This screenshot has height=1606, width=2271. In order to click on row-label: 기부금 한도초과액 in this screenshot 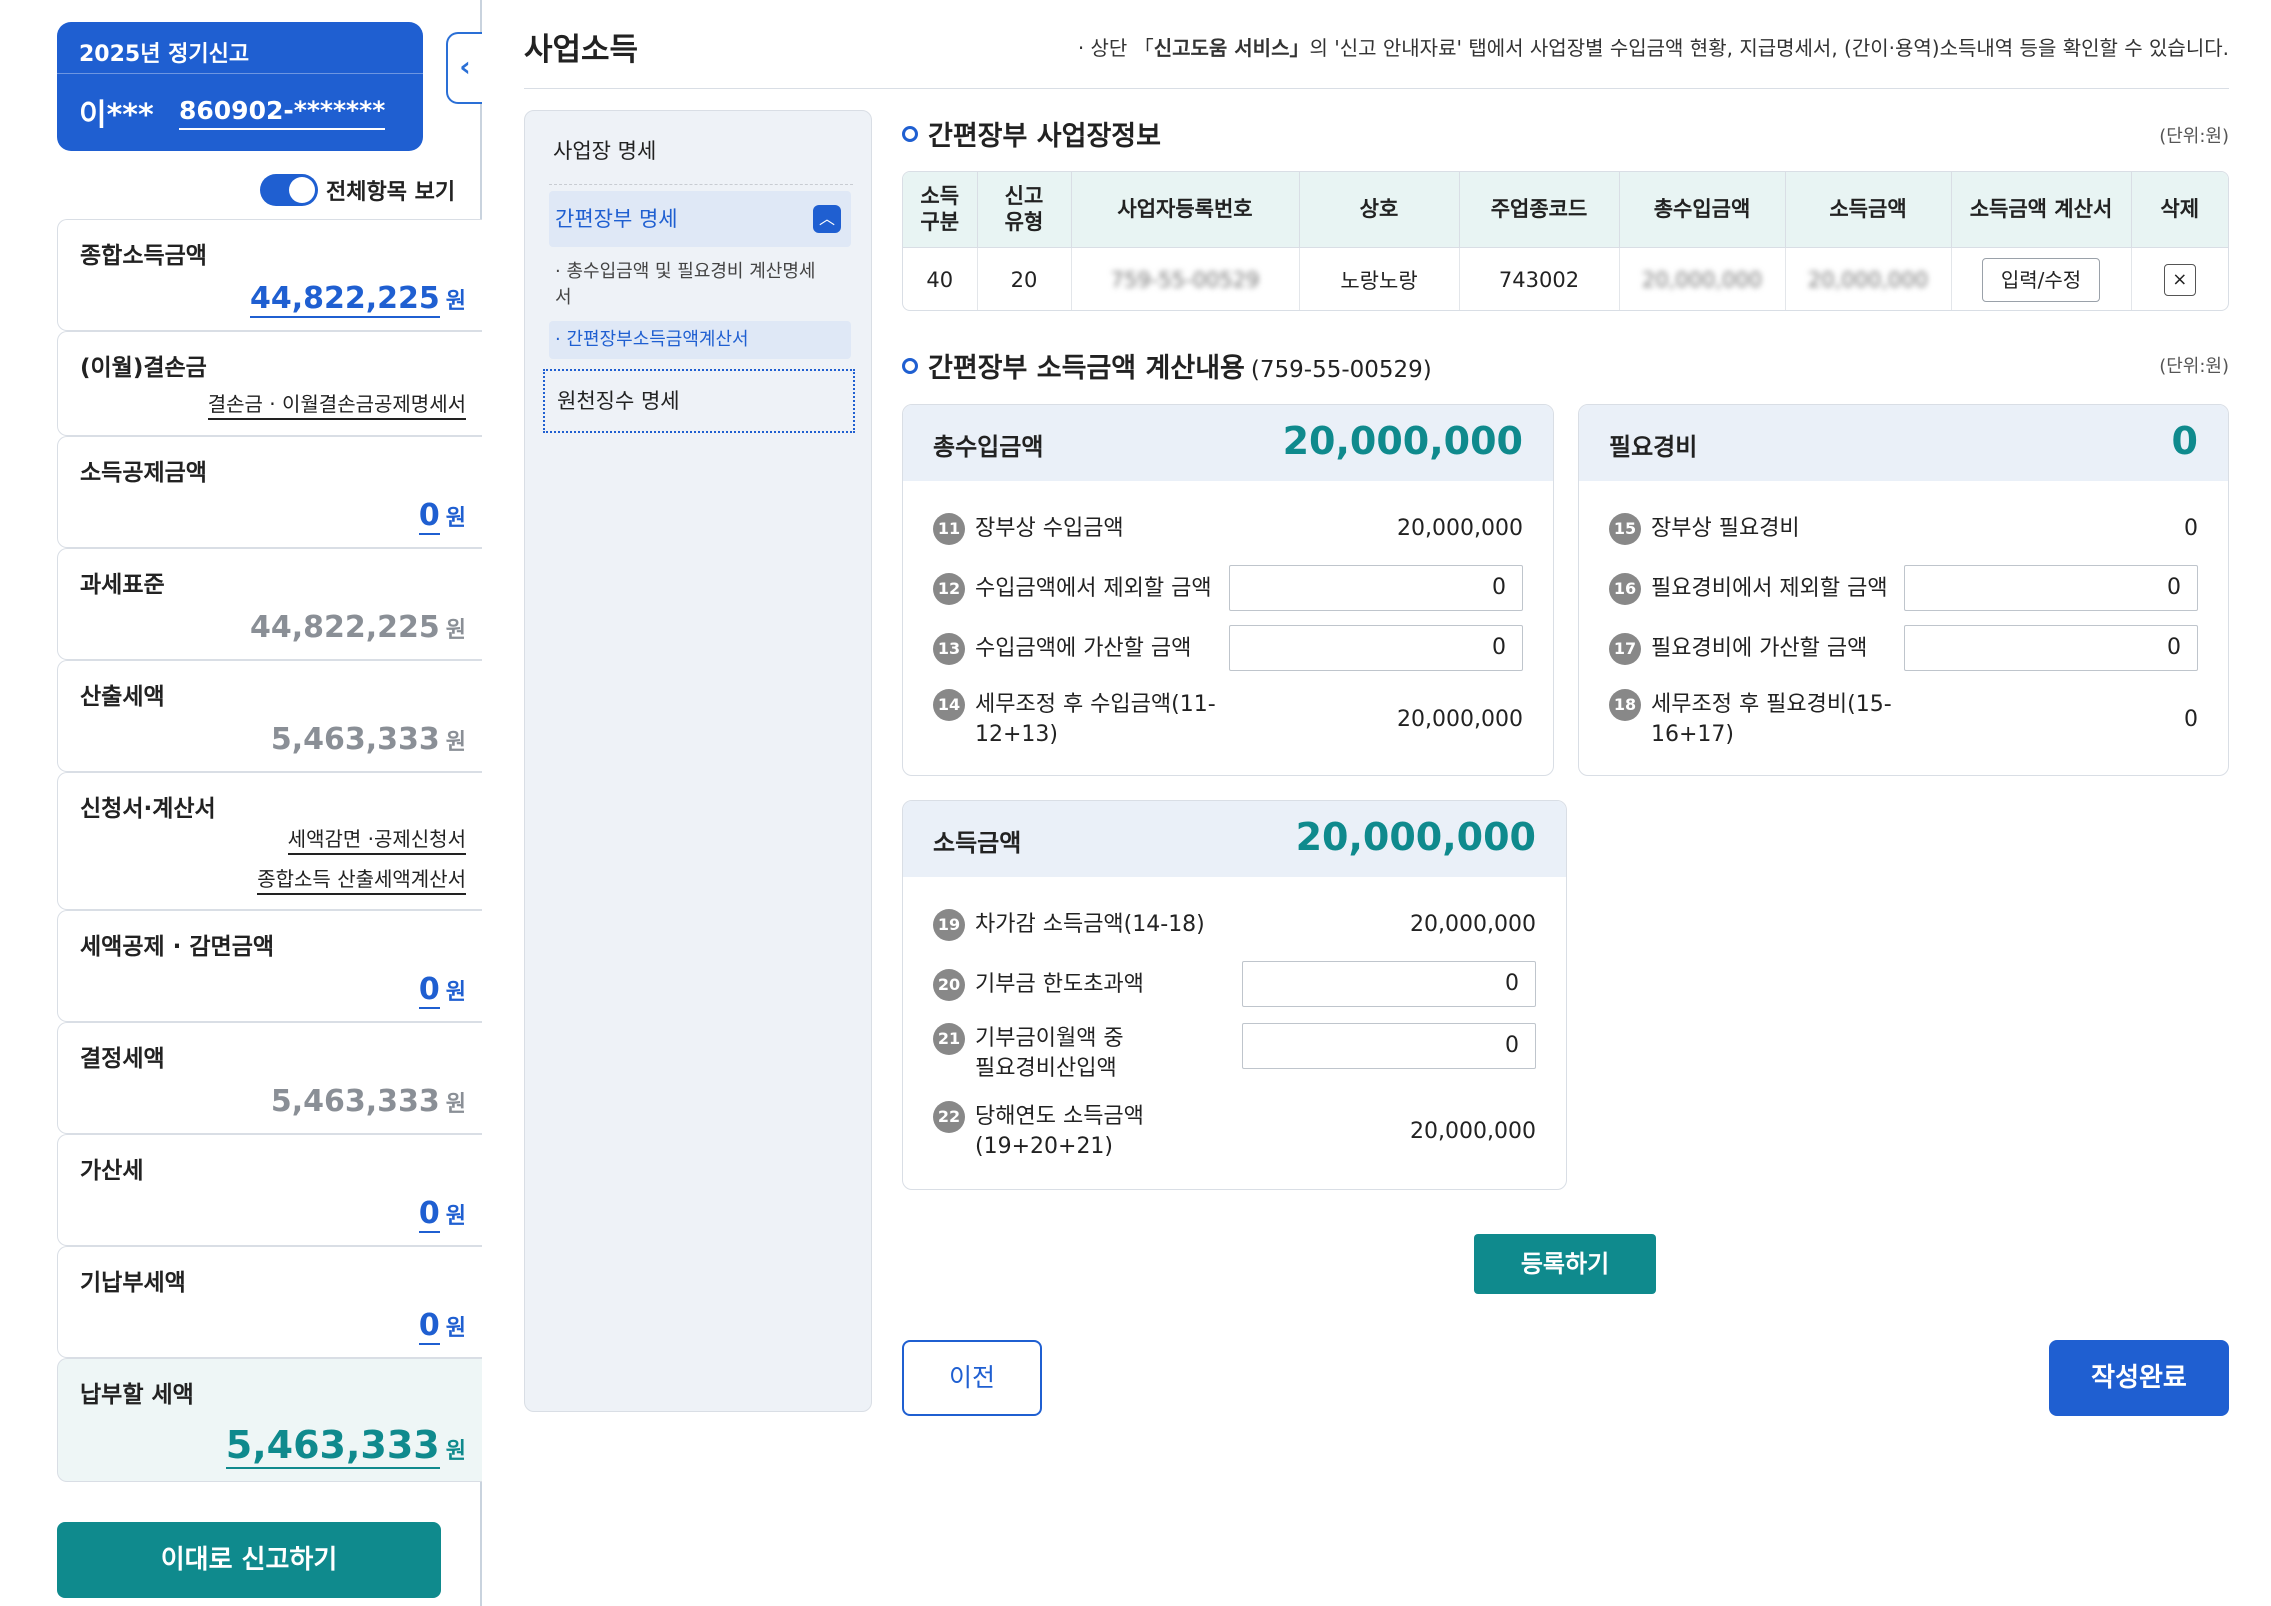, I will do `click(1059, 984)`.